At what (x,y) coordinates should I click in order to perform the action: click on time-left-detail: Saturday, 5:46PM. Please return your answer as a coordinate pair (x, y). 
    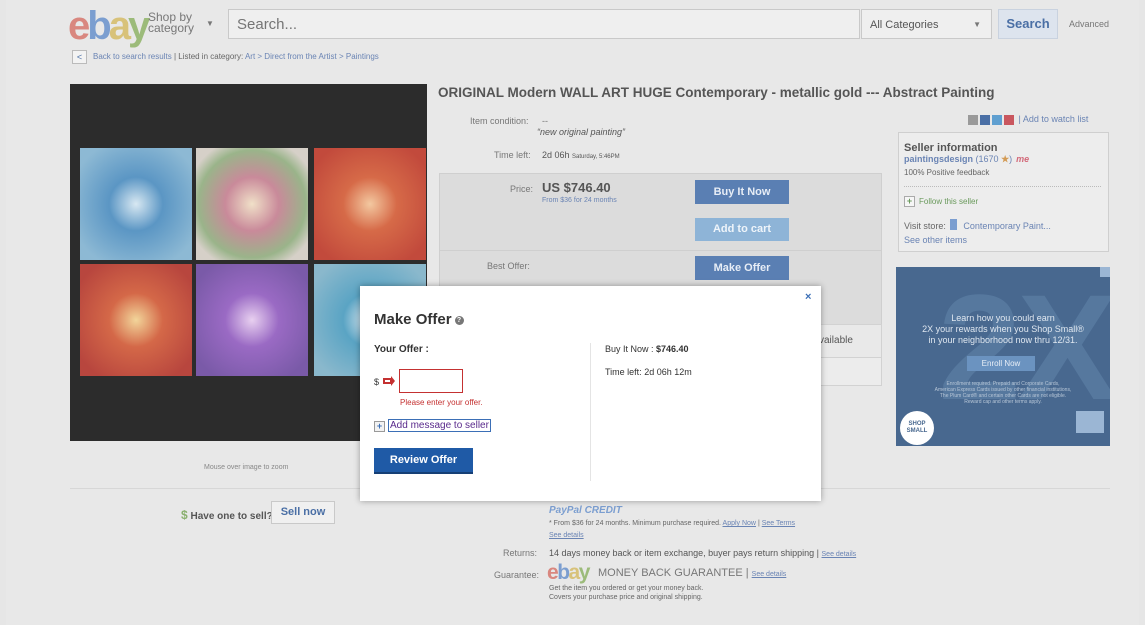
    Looking at the image, I should click on (596, 157).